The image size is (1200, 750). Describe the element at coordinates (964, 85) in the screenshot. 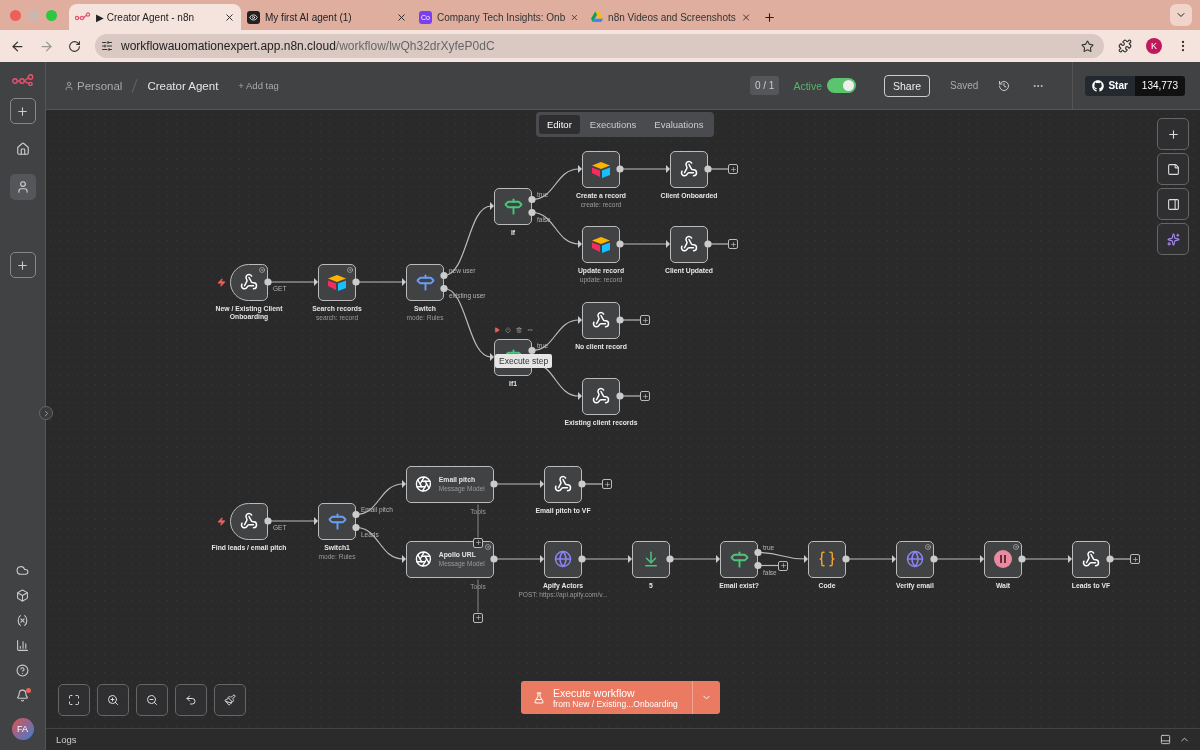

I see `saved-status: Saved` at that location.